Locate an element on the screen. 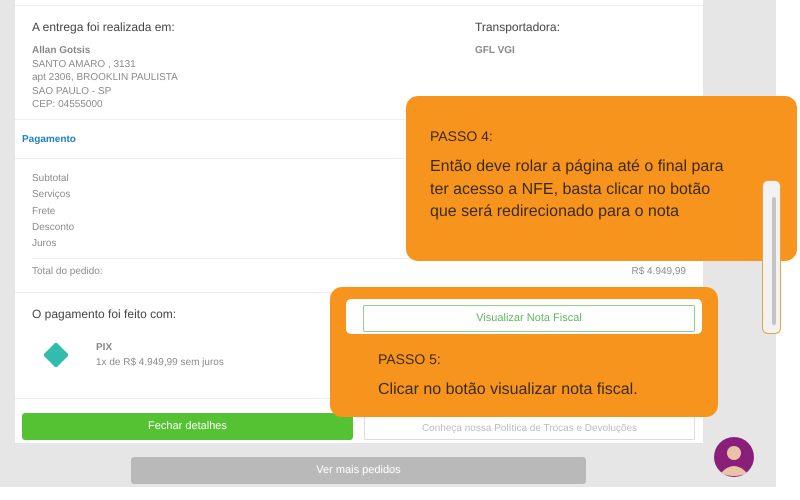  address-line: CEP: 04555000 is located at coordinates (67, 105).